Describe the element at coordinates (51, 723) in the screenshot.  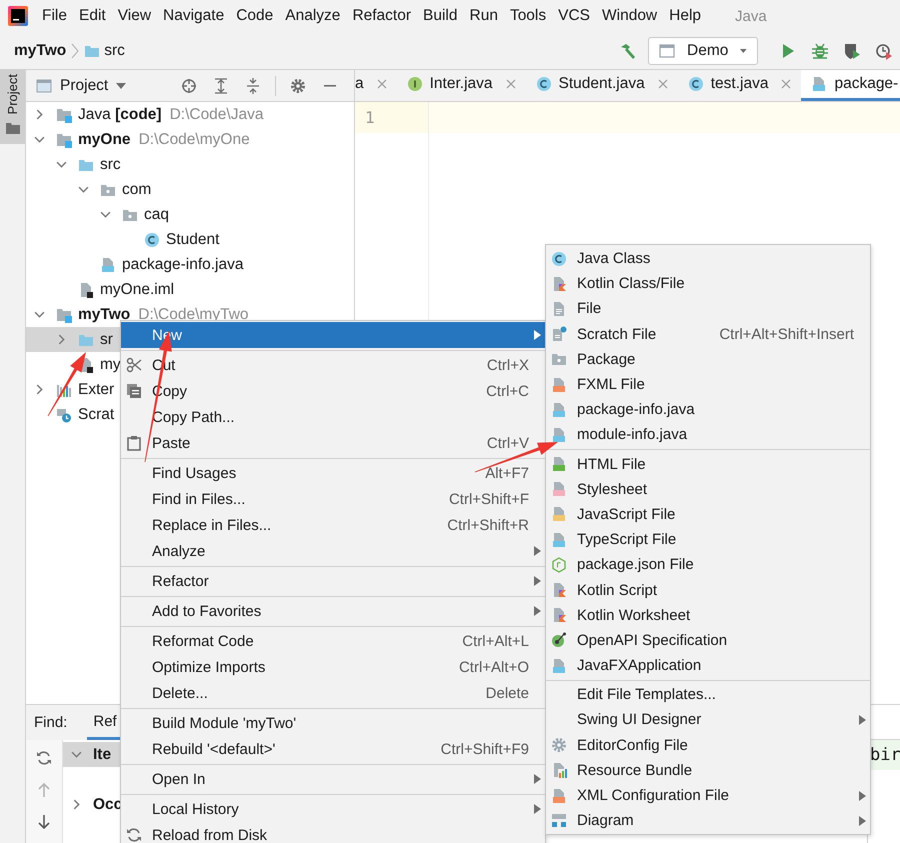
I see `find-label: Find:` at that location.